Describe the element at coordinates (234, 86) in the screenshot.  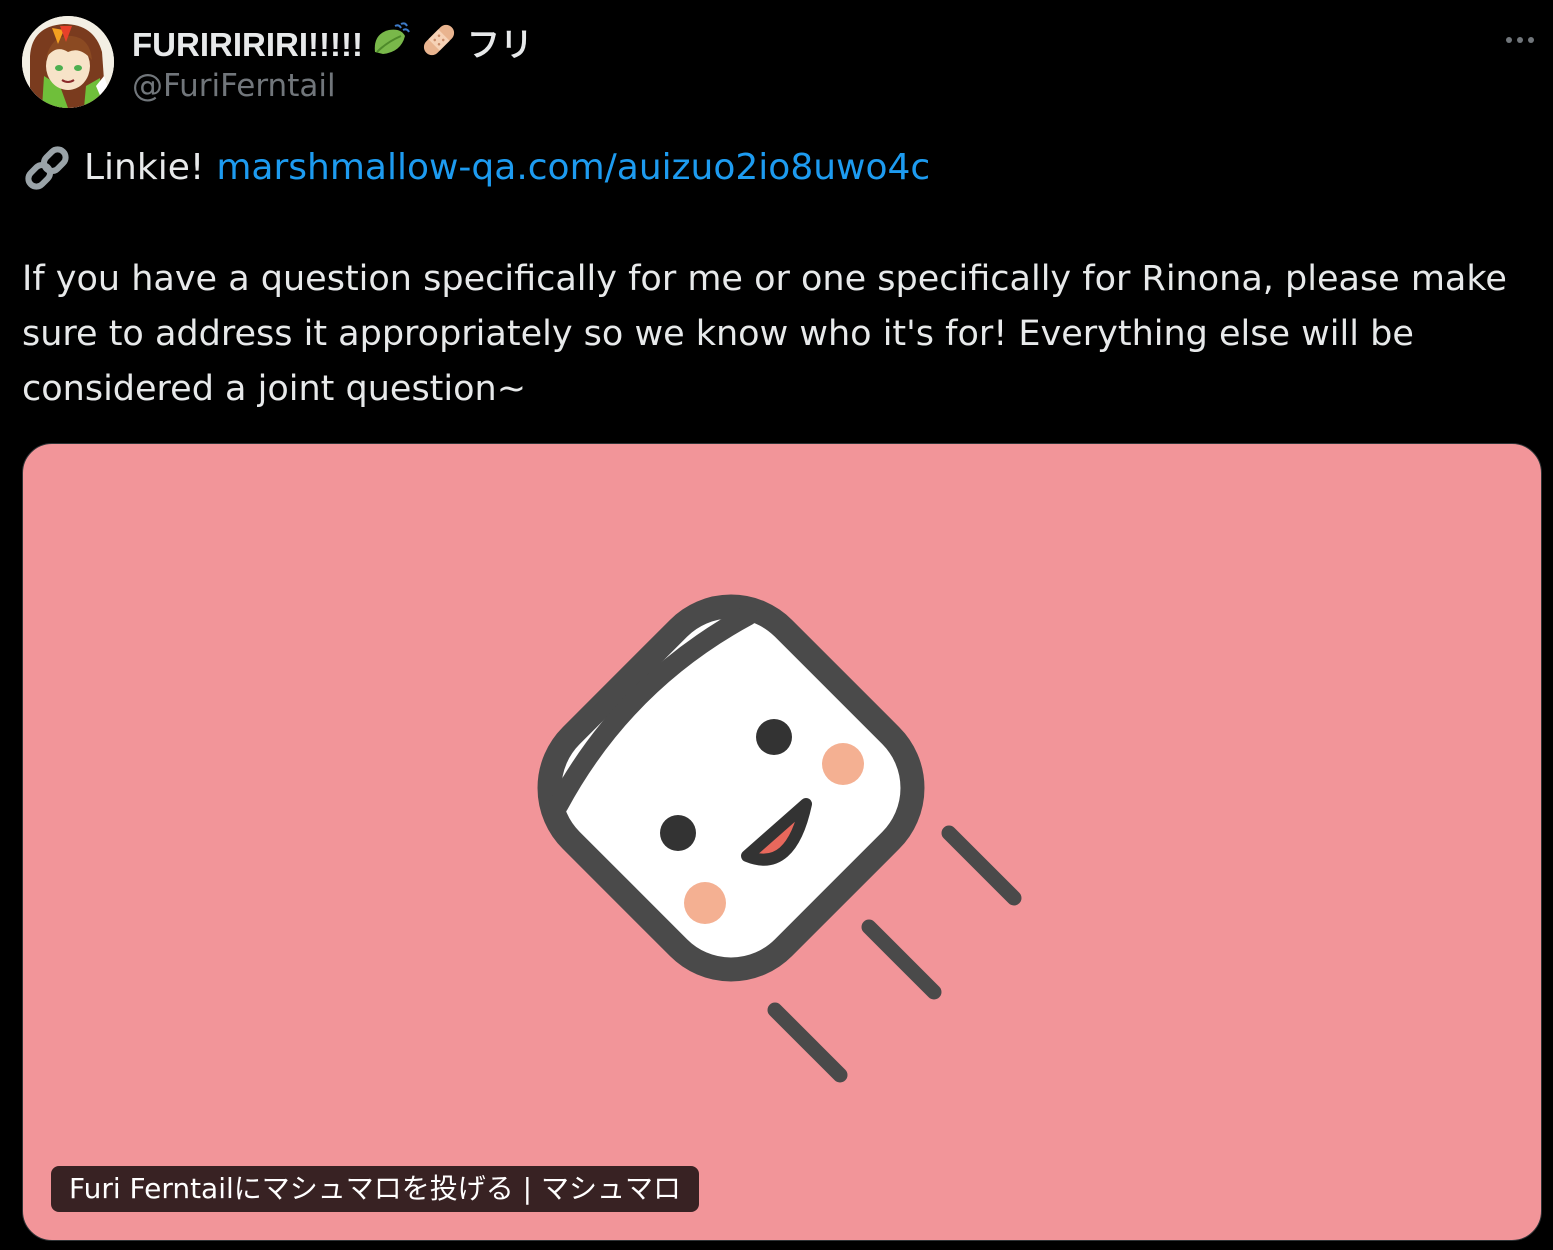
I see `author-handle: @FuriFerntail` at that location.